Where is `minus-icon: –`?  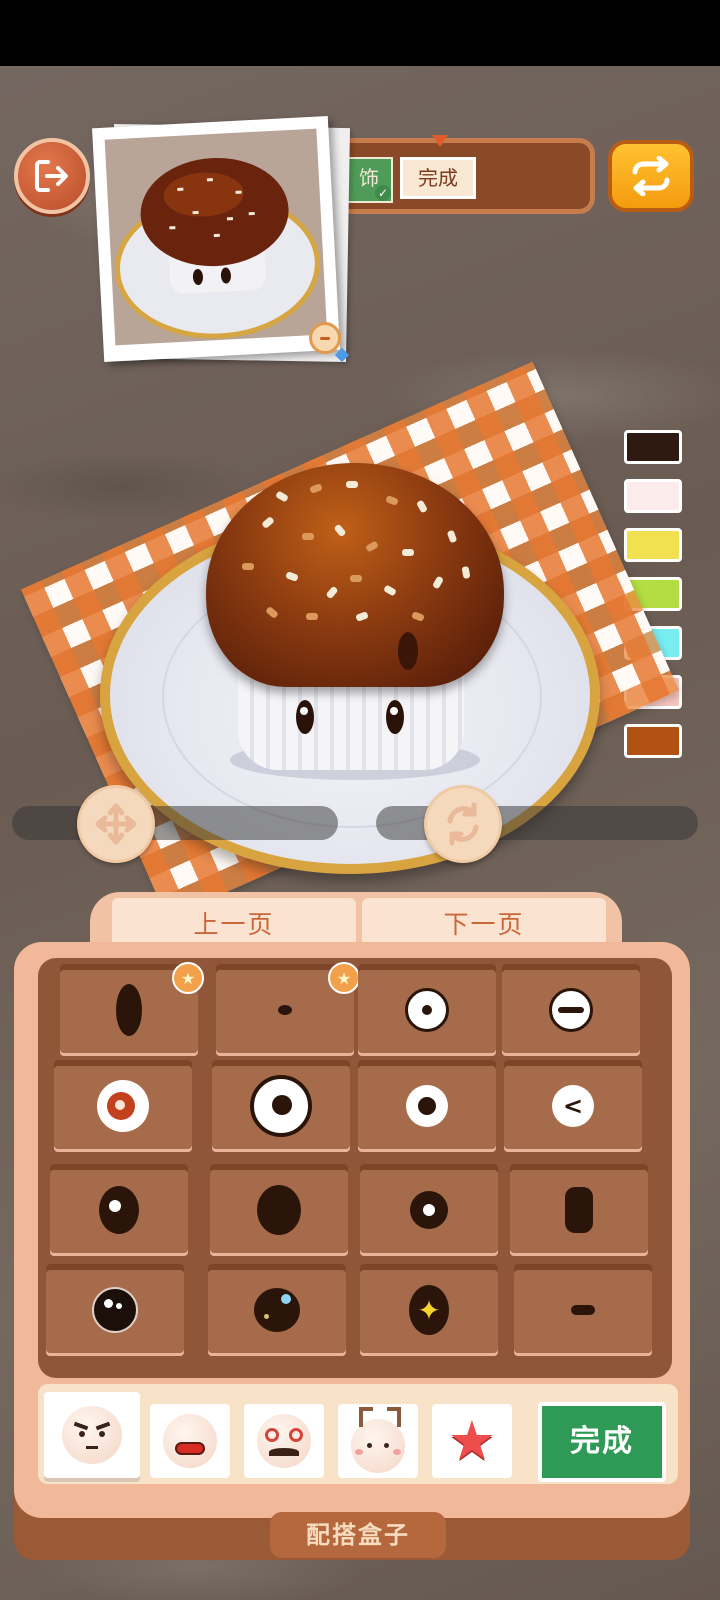
minus-icon: – is located at coordinates (325, 337).